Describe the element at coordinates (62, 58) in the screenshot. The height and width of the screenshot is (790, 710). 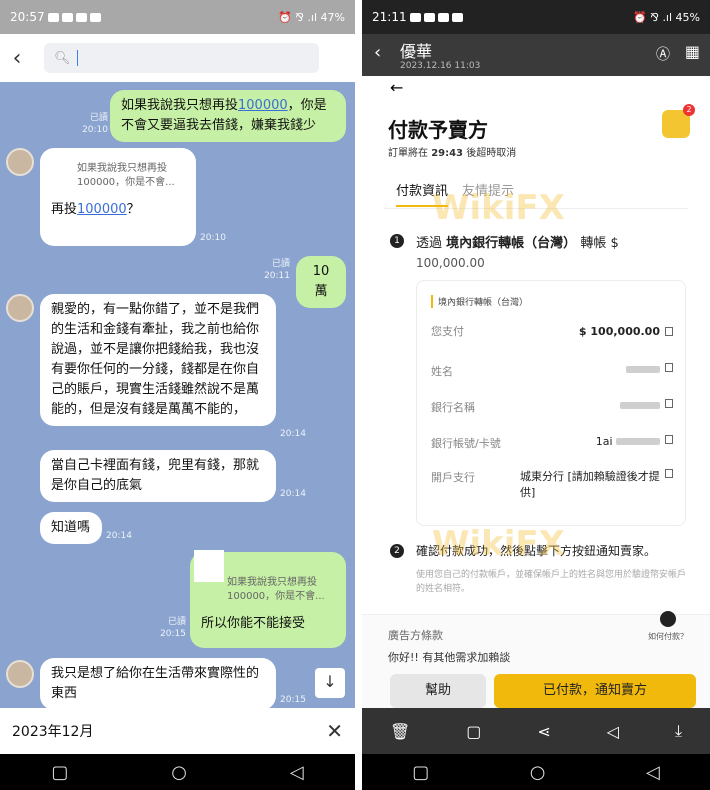
I see `search-icon: 🔍︎` at that location.